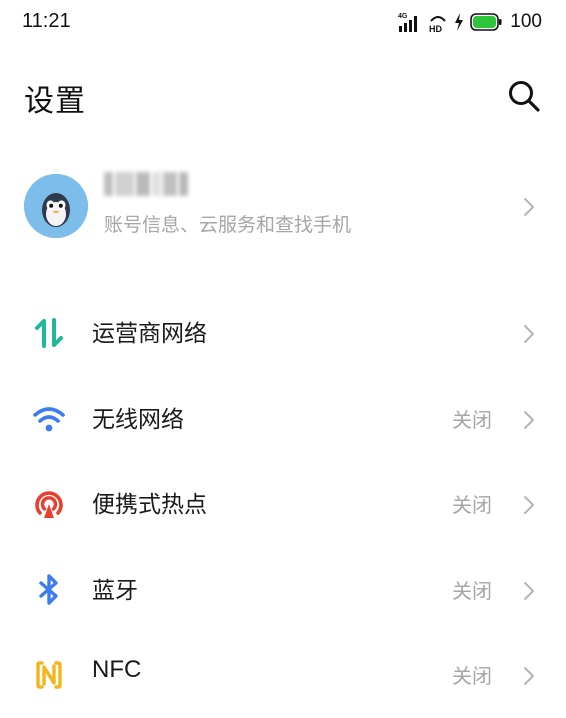 The width and height of the screenshot is (566, 718). What do you see at coordinates (403, 16) in the screenshot?
I see `svg-text: 4G` at bounding box center [403, 16].